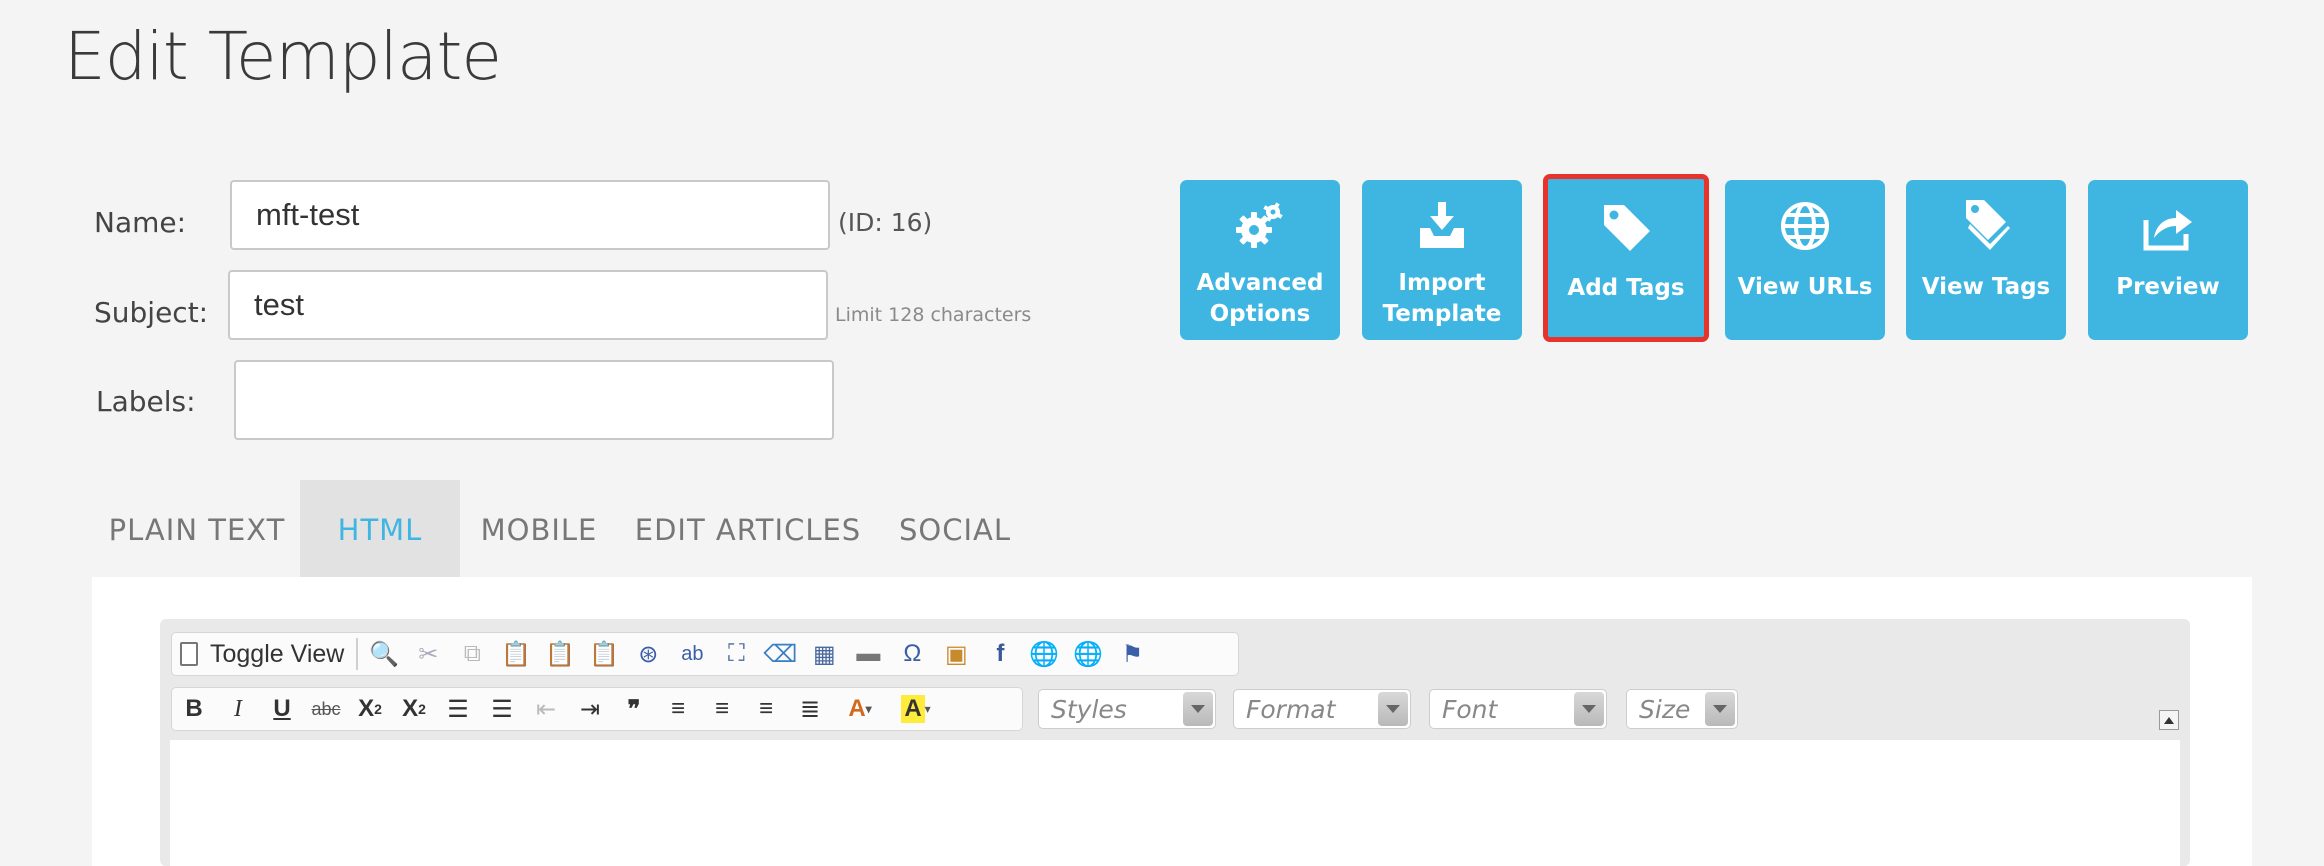 The width and height of the screenshot is (2324, 866). I want to click on paste-word-icon: 📋, so click(604, 654).